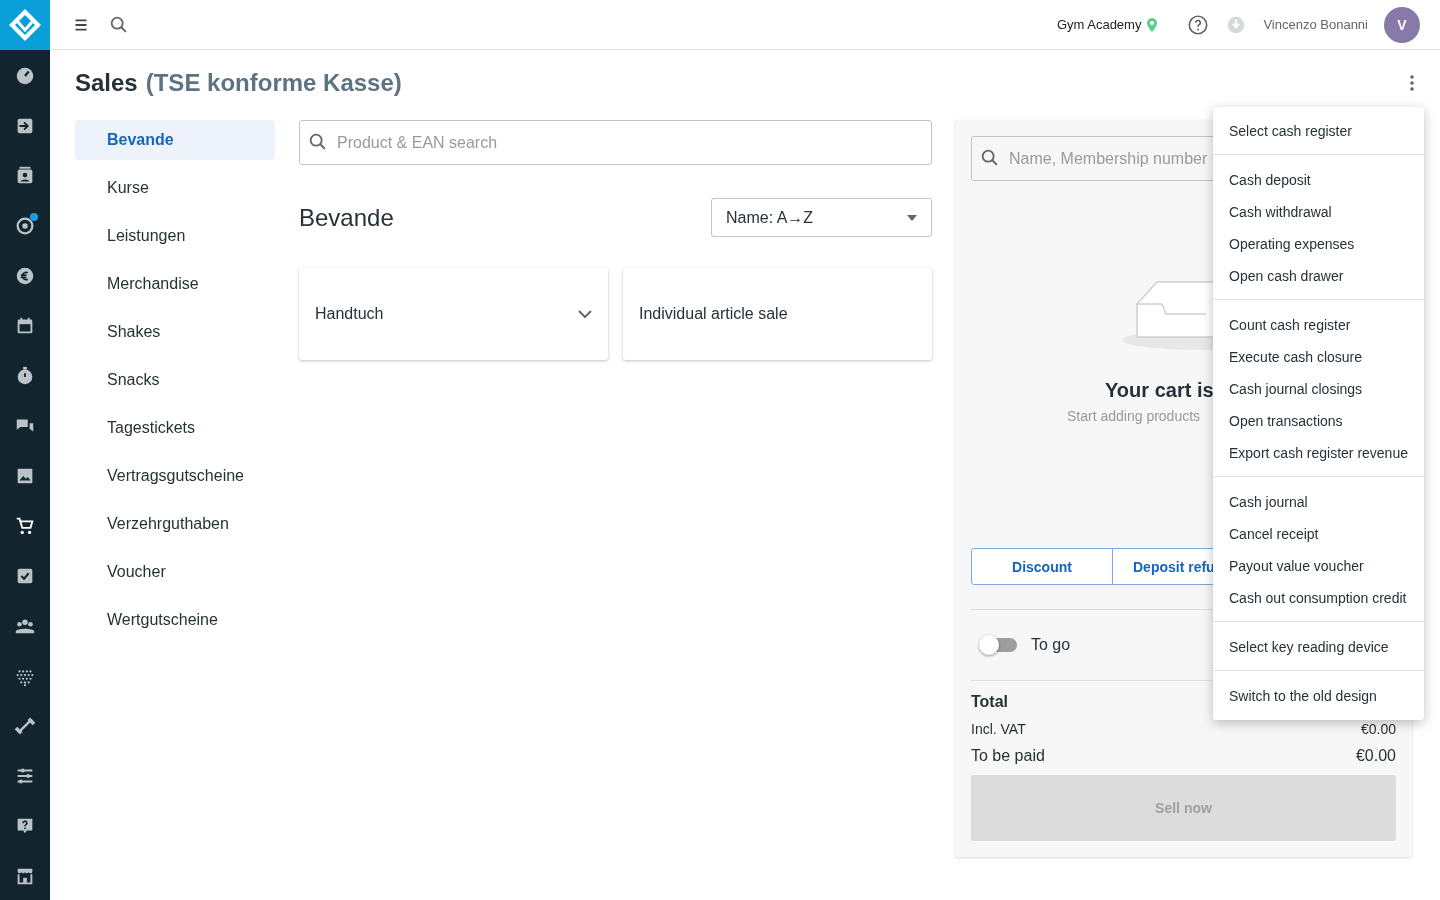  What do you see at coordinates (1051, 645) in the screenshot?
I see `toggle-label: To go` at bounding box center [1051, 645].